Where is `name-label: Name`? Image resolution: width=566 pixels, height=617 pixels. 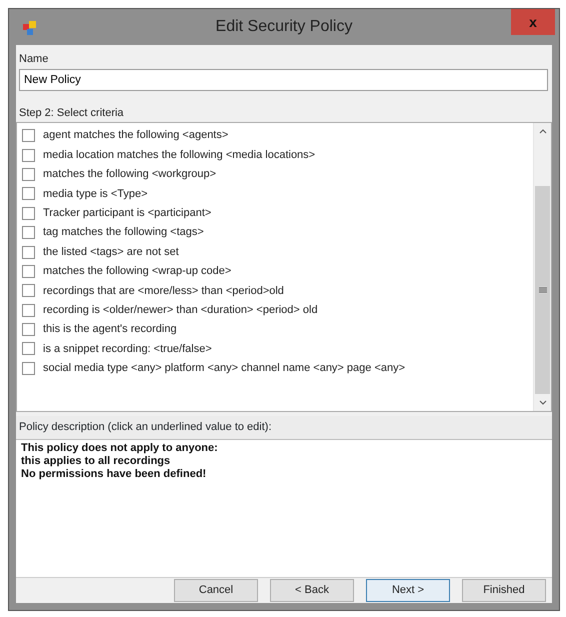 name-label: Name is located at coordinates (34, 59).